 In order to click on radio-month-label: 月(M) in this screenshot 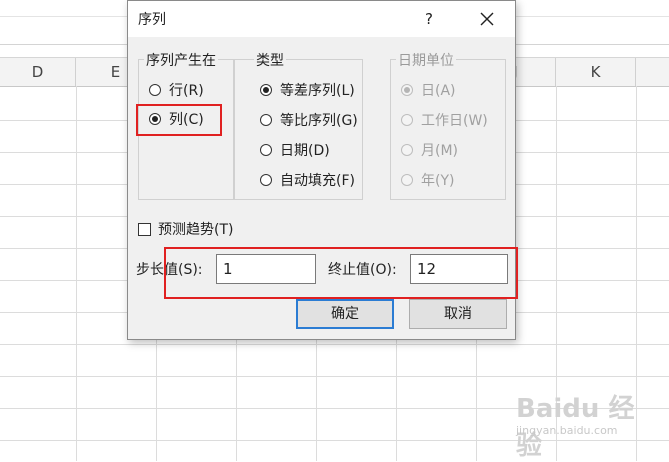, I will do `click(440, 151)`.